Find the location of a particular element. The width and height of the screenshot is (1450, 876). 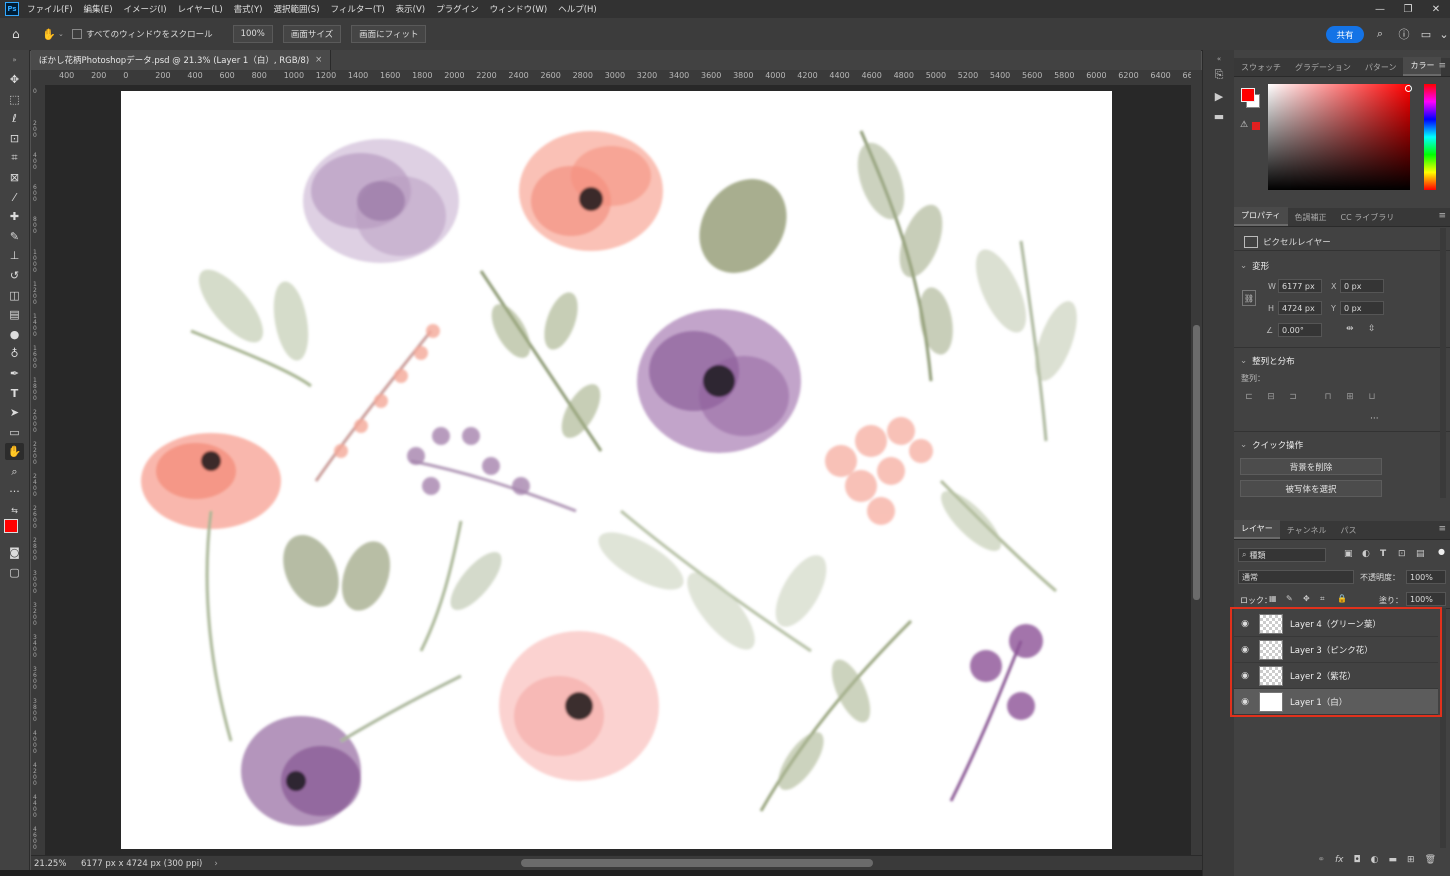

share-button: 共有 is located at coordinates (1345, 34).